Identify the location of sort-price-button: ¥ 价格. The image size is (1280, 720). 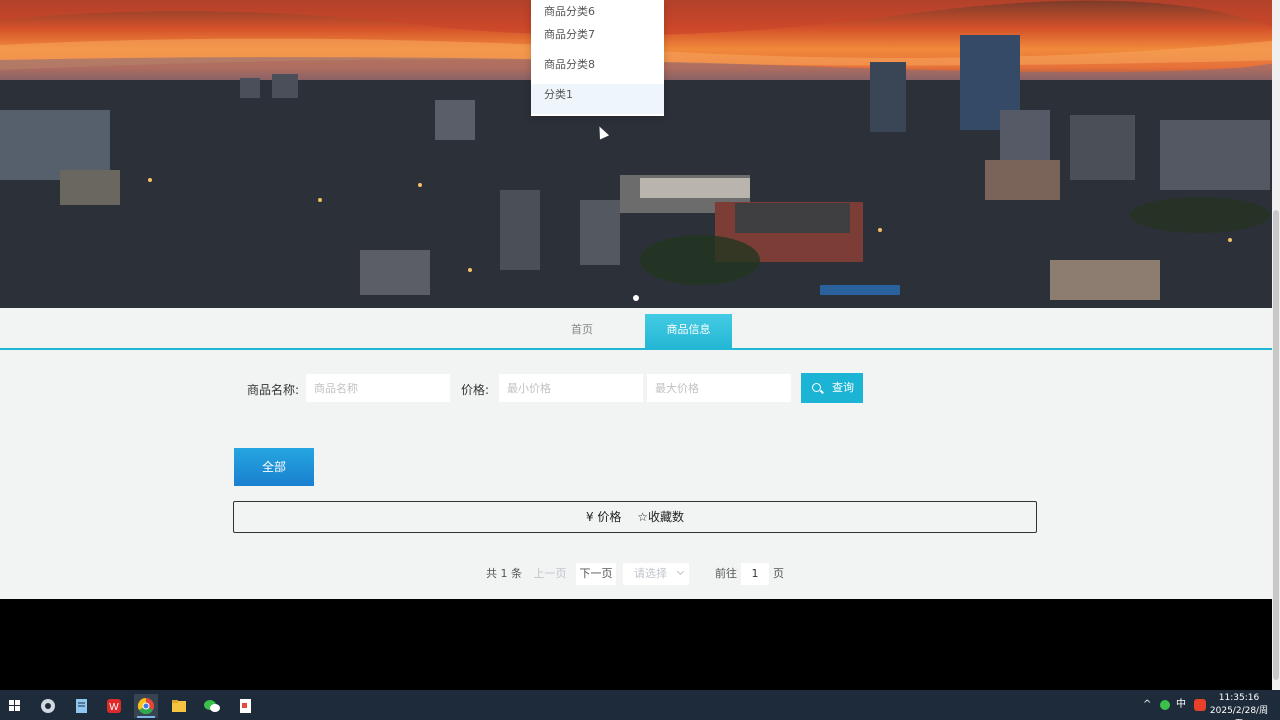
(603, 517).